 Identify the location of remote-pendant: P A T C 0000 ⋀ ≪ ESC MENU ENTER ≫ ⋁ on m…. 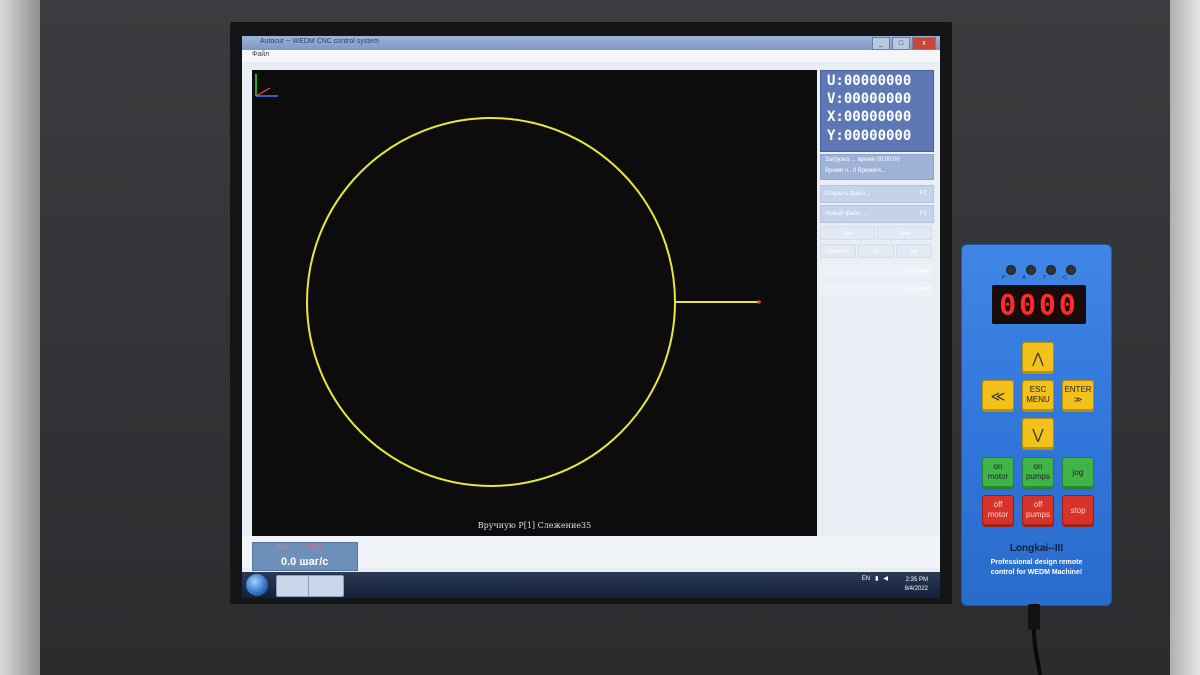
(1036, 425).